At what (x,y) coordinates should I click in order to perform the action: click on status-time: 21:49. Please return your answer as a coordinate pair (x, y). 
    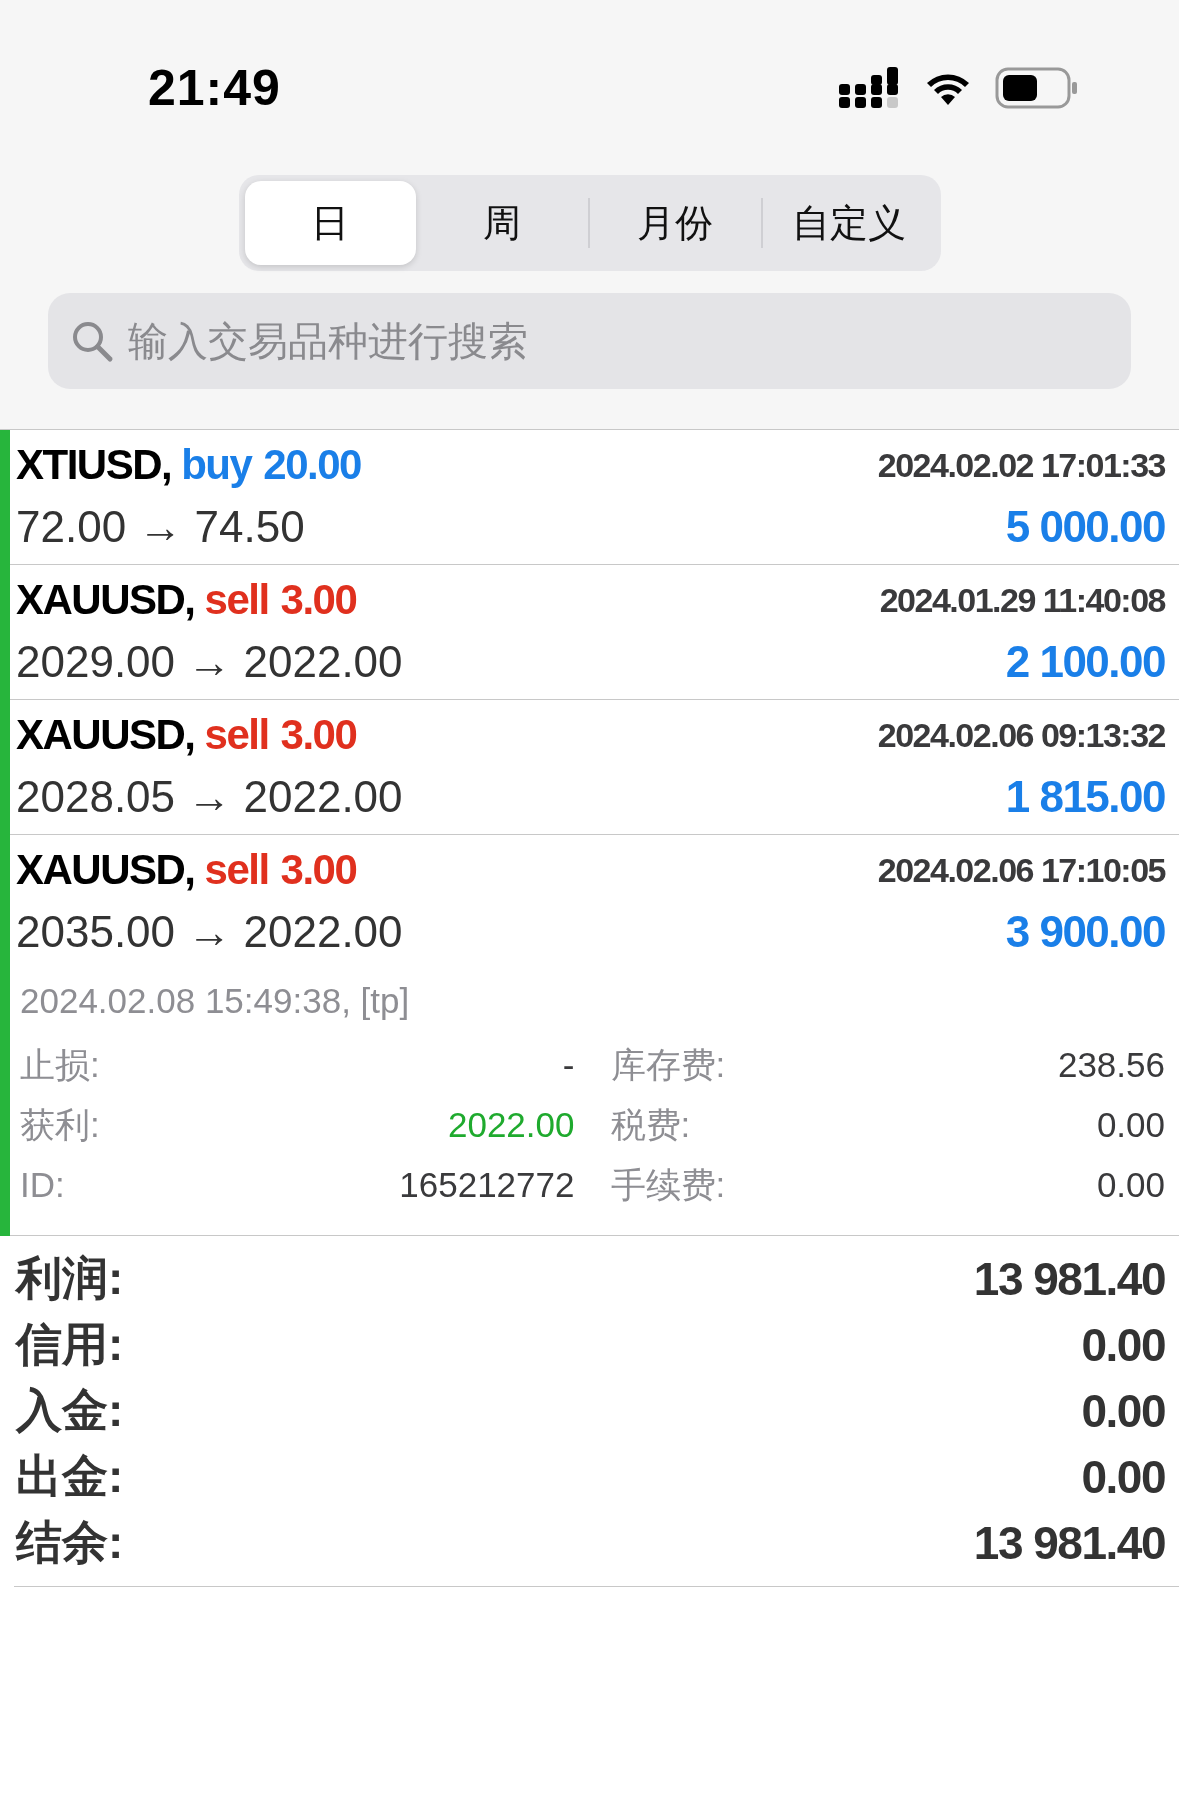
    Looking at the image, I should click on (214, 87).